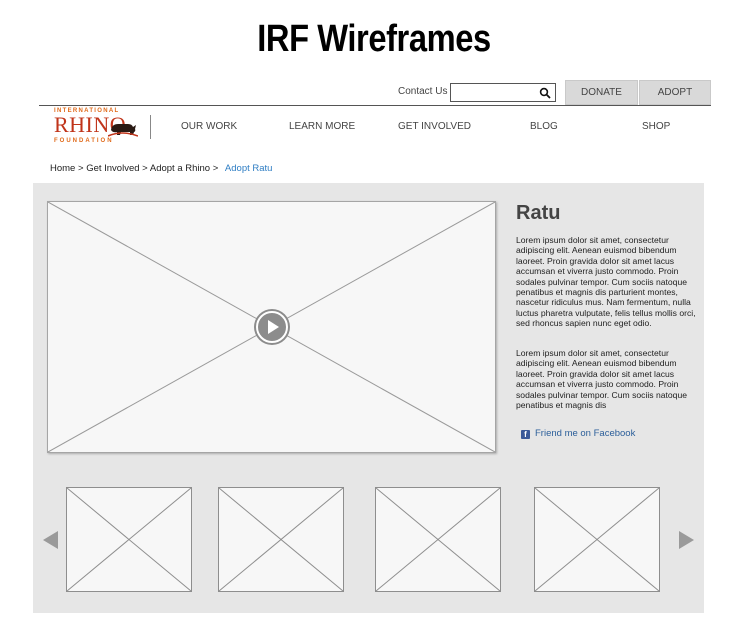  What do you see at coordinates (585, 433) in the screenshot?
I see `facebook-link-label: Friend me on Facebook` at bounding box center [585, 433].